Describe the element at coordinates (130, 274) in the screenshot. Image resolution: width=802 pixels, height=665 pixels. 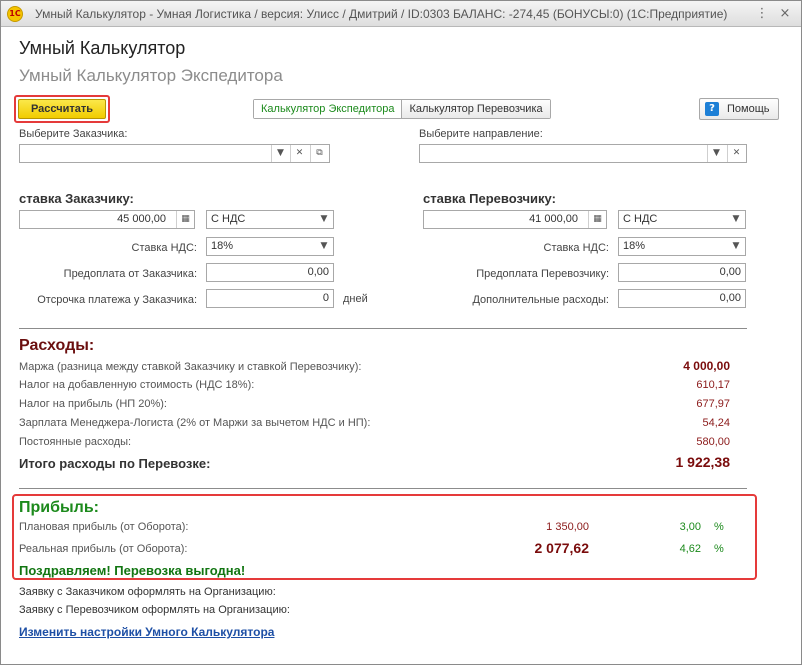
I see `customer-prepay-label: Предоплата от Заказчика:` at that location.